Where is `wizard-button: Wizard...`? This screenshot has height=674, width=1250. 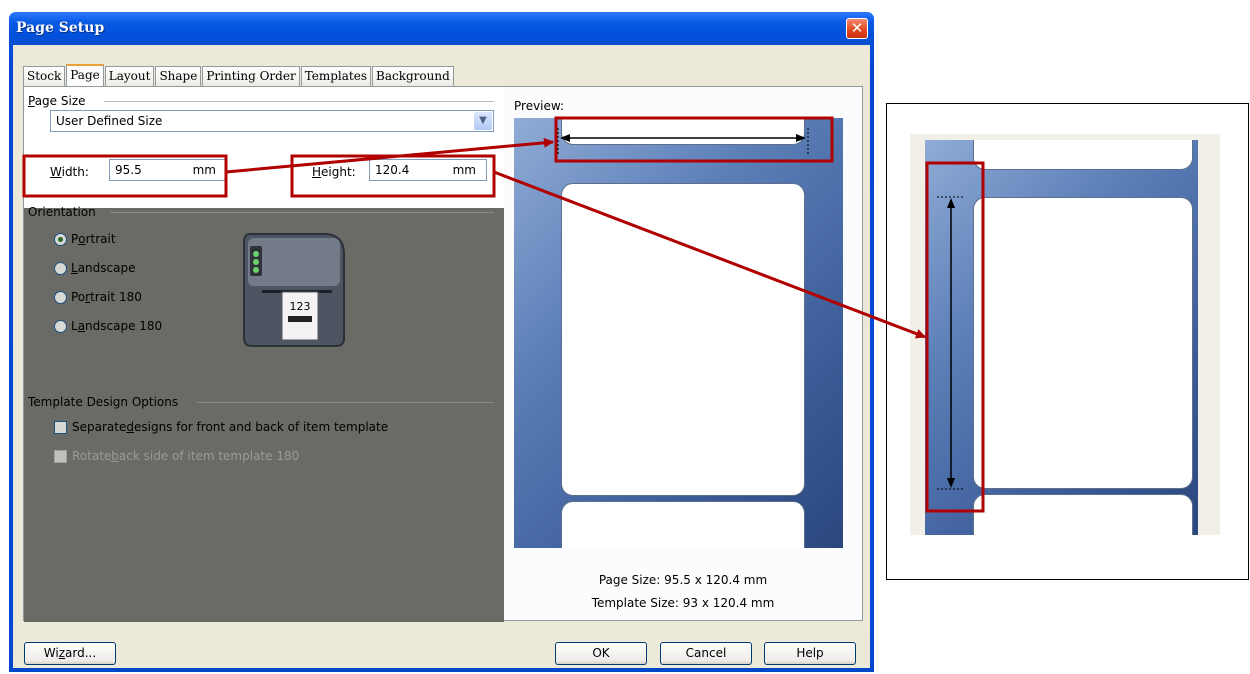 wizard-button: Wizard... is located at coordinates (70, 653).